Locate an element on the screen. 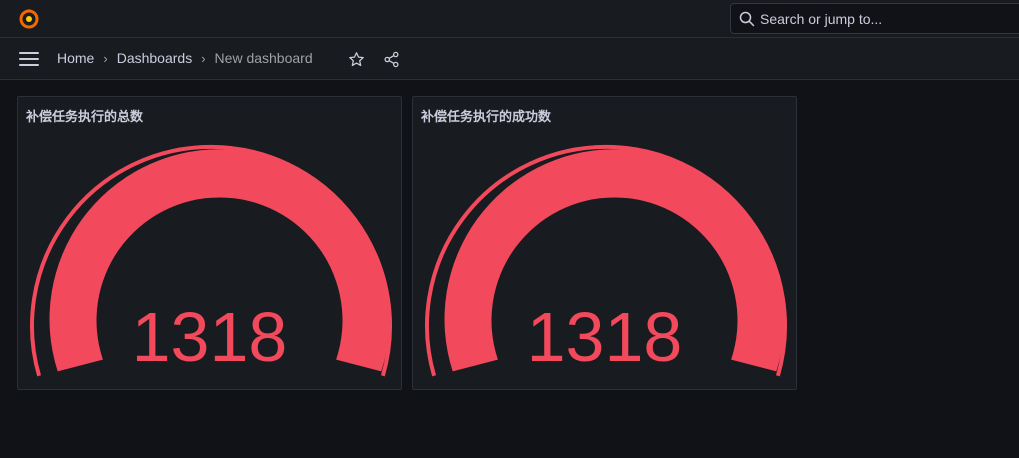 The width and height of the screenshot is (1019, 458). grafana-logo-icon is located at coordinates (29, 19).